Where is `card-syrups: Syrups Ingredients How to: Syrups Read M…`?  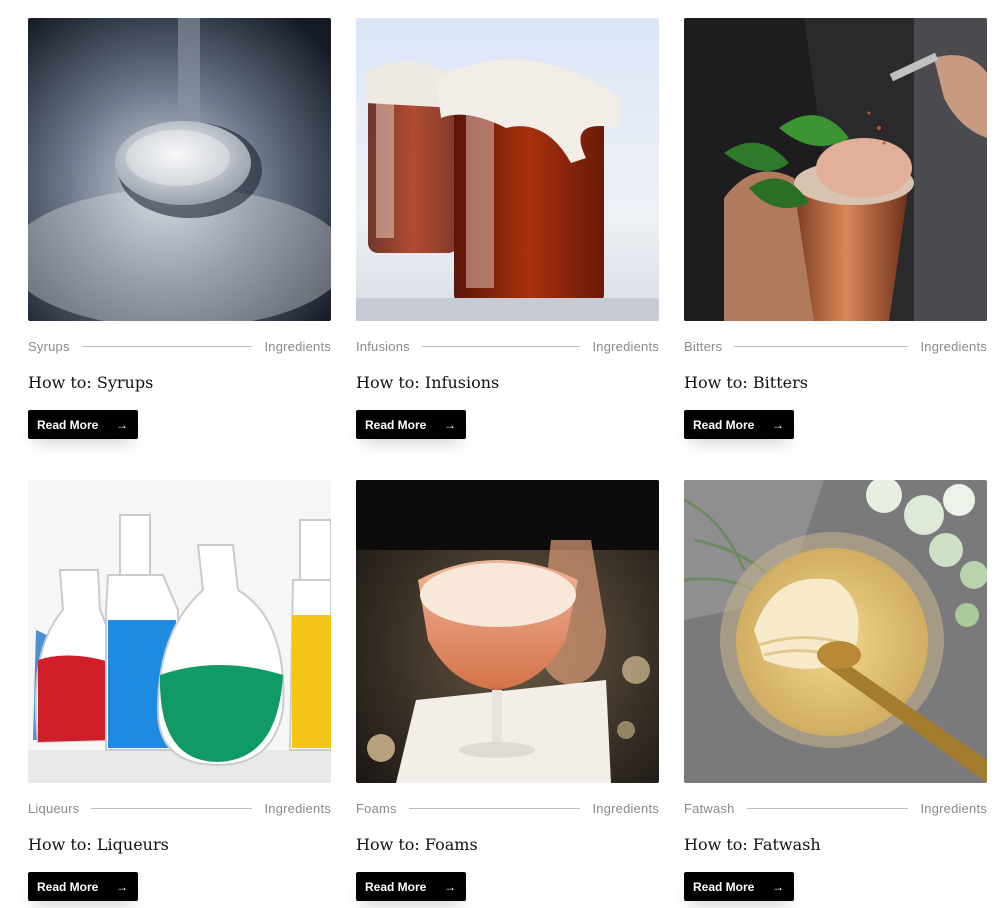
card-syrups: Syrups Ingredients How to: Syrups Read M… is located at coordinates (179, 228).